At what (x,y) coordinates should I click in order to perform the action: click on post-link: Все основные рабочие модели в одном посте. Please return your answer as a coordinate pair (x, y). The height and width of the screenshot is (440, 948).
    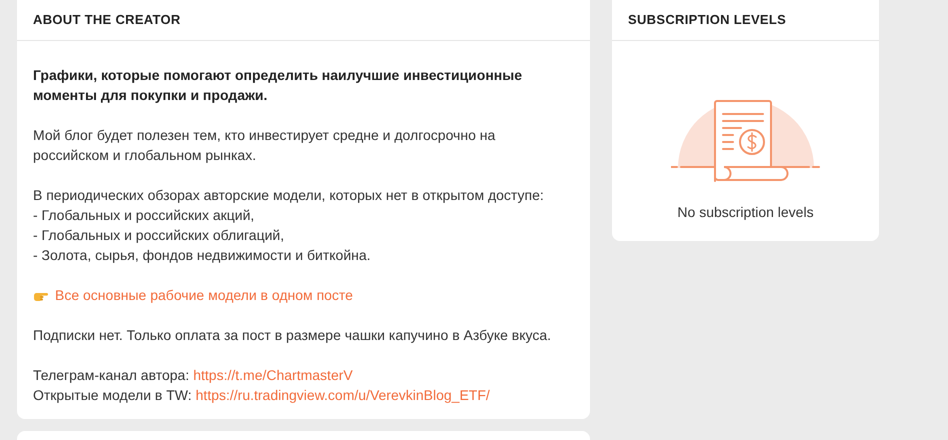
    Looking at the image, I should click on (204, 295).